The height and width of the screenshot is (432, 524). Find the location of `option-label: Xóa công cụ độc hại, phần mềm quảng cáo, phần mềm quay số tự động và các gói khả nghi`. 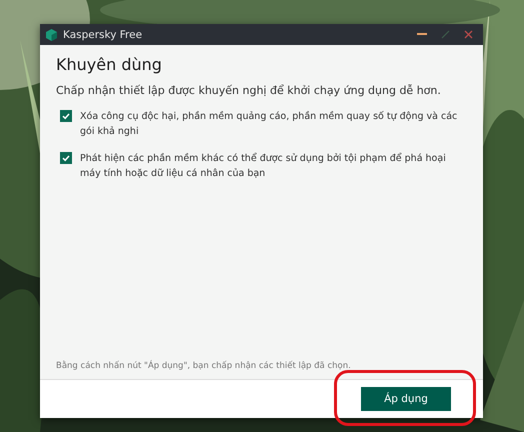

option-label: Xóa công cụ độc hại, phần mềm quảng cáo, phần mềm quay số tự động và các gói khả nghi is located at coordinates (269, 124).